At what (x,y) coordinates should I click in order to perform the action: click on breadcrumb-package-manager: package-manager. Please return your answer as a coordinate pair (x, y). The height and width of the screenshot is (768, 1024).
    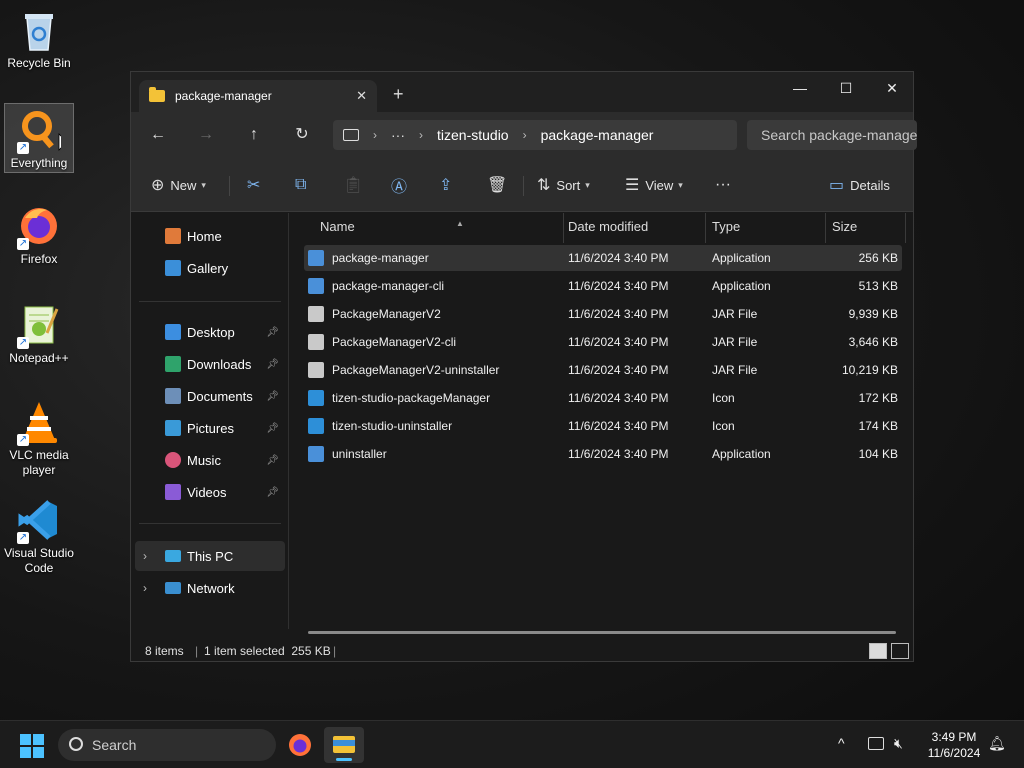
    Looking at the image, I should click on (597, 135).